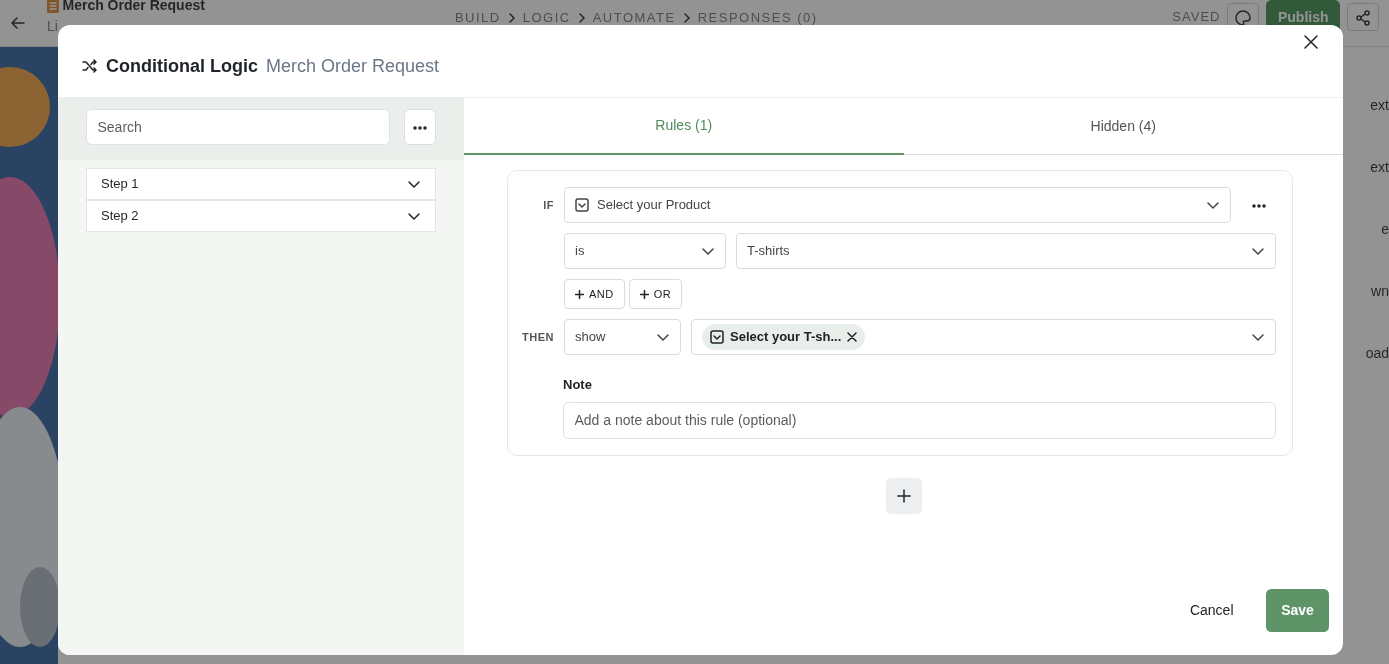 The height and width of the screenshot is (664, 1389). I want to click on form-title: Merch Order Request, so click(133, 7).